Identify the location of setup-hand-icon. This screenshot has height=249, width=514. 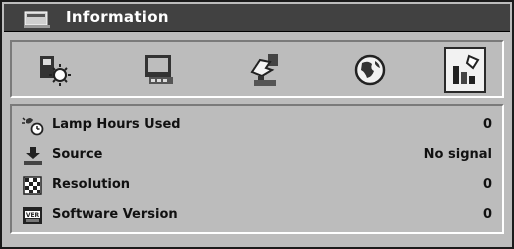
(264, 70).